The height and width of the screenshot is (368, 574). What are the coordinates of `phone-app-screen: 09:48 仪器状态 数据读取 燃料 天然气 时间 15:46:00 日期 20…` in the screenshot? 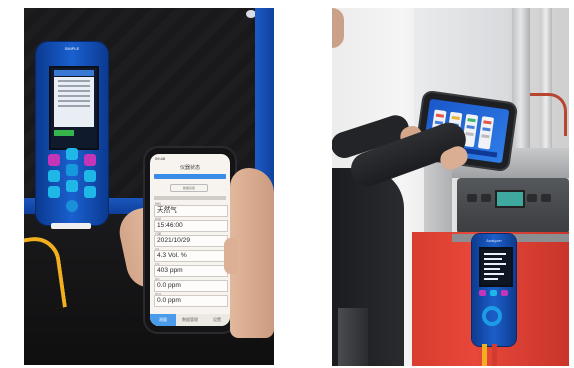 It's located at (190, 240).